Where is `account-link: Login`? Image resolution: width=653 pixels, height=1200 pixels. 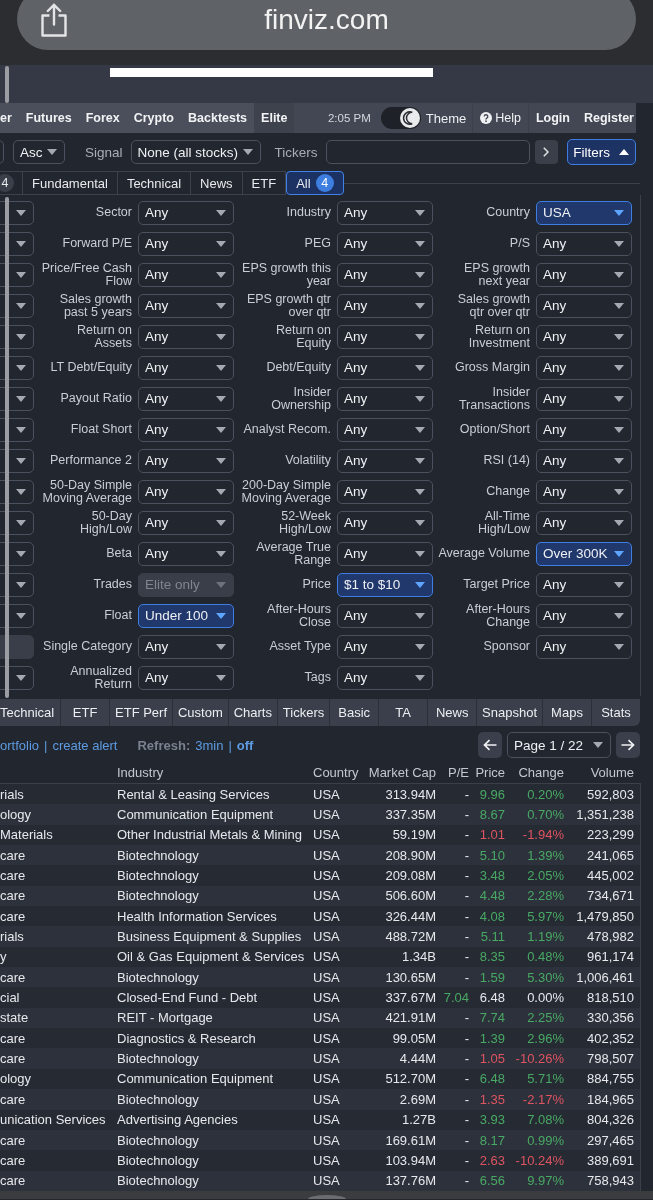 account-link: Login is located at coordinates (552, 118).